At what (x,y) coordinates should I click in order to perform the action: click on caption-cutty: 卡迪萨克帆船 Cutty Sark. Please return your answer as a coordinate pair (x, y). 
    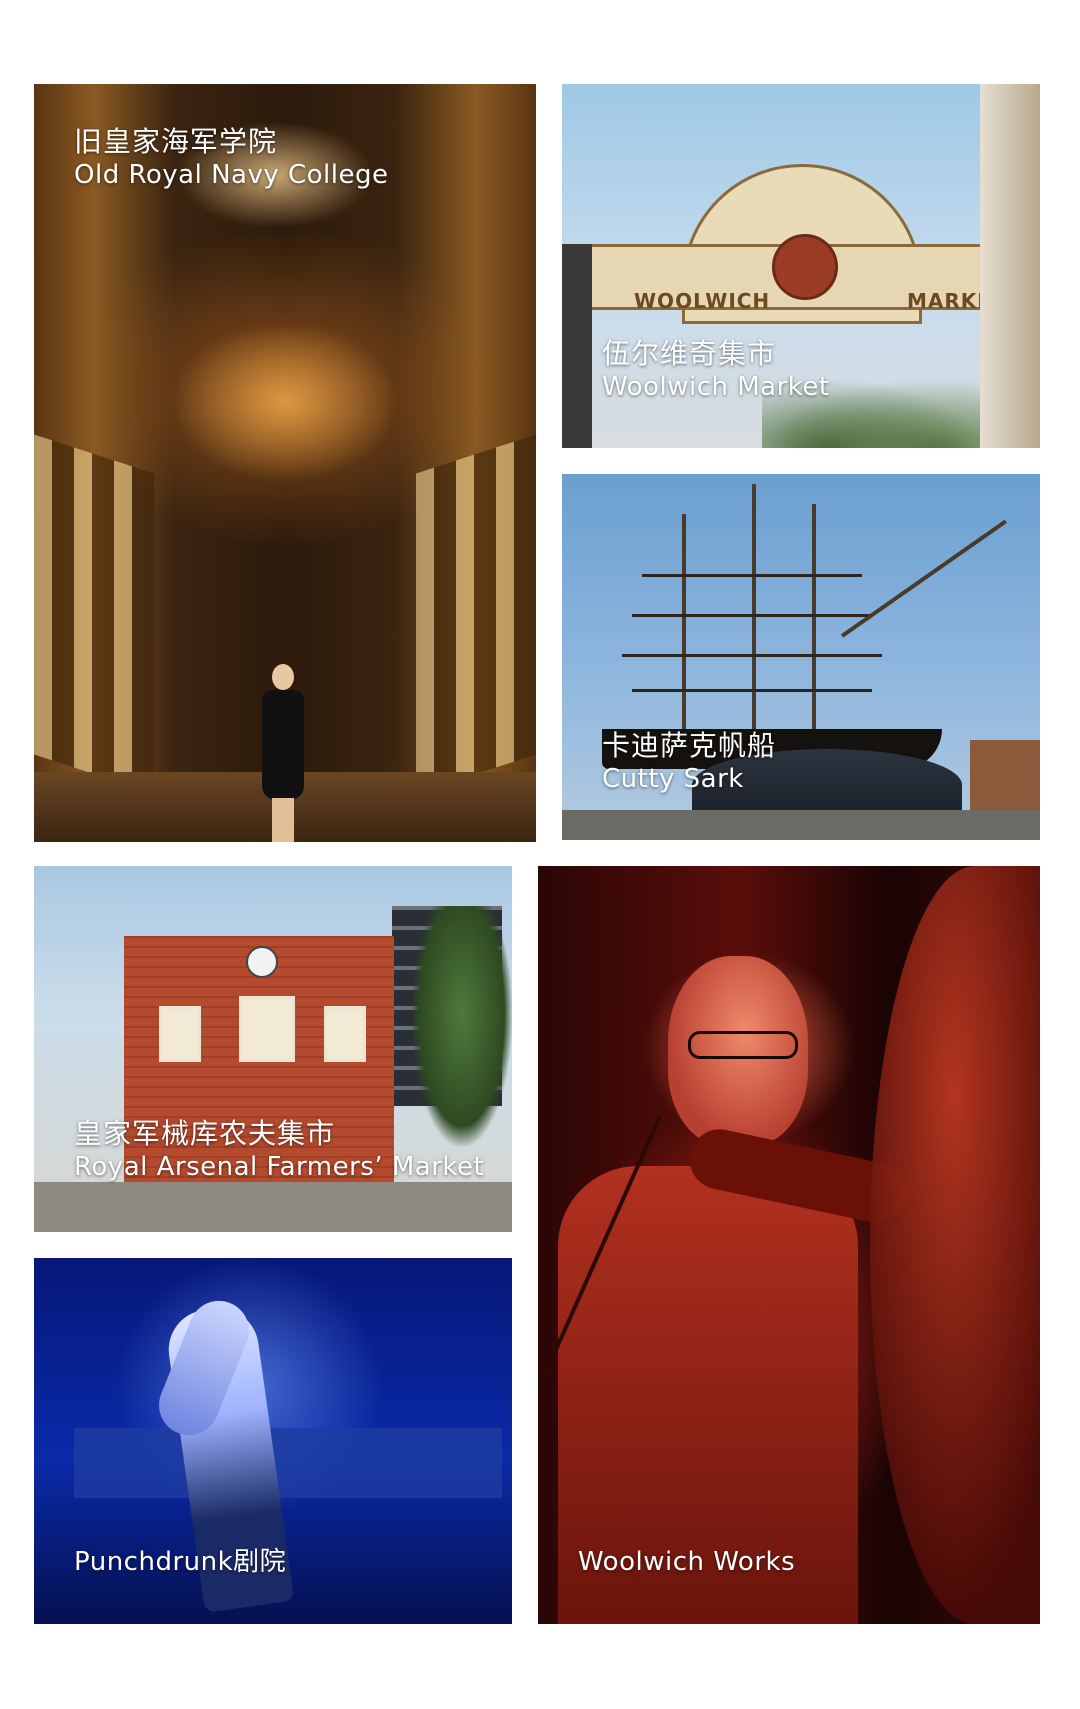
    Looking at the image, I should click on (689, 762).